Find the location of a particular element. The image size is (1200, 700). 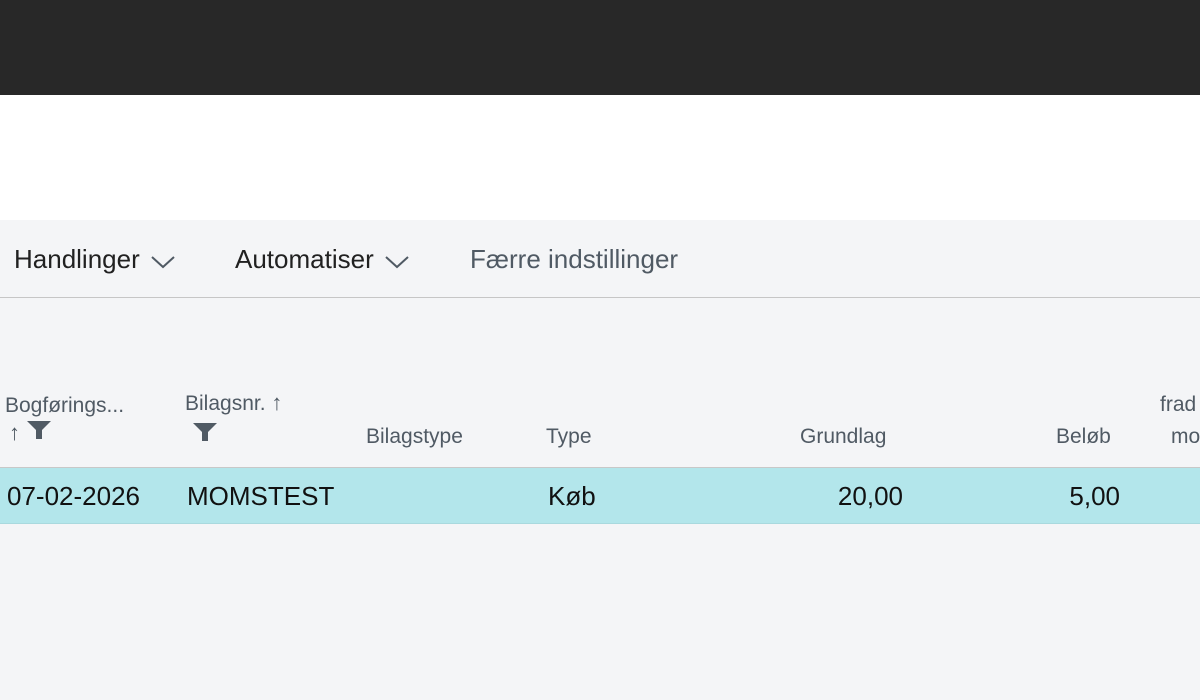

actions-menu-button: Handlinger is located at coordinates (95, 259).